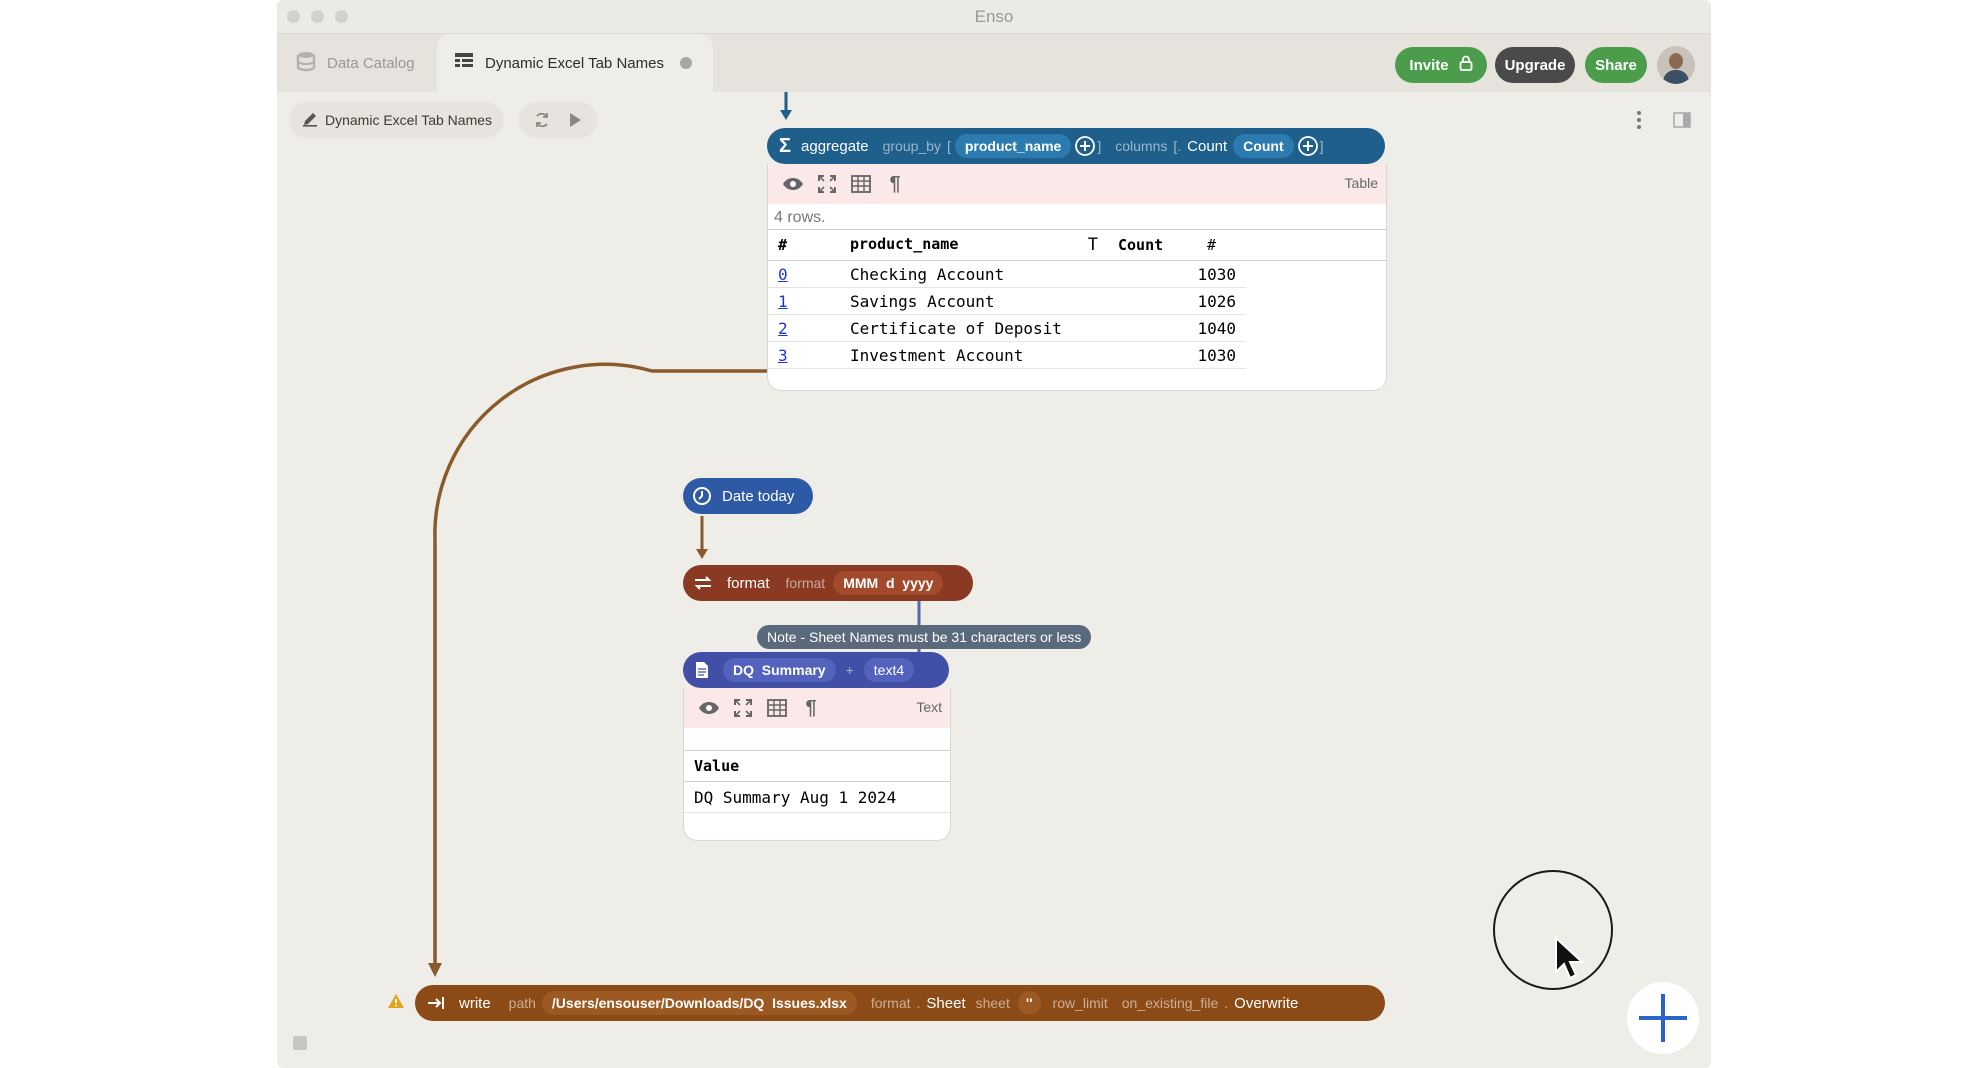  Describe the element at coordinates (1141, 146) in the screenshot. I see `columns-arg-name: columns` at that location.